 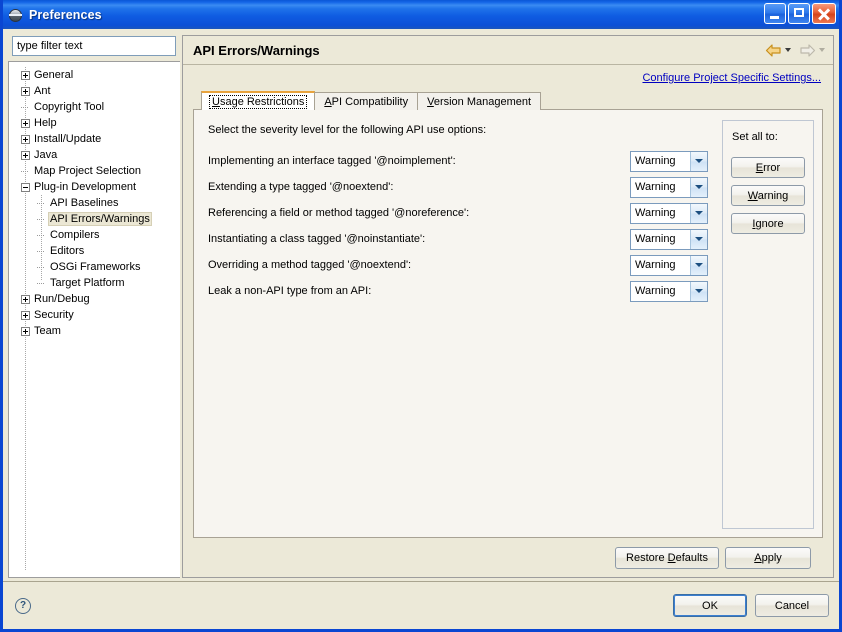 I want to click on set-all-group: Set all to: Error Warning Ignore, so click(x=768, y=324).